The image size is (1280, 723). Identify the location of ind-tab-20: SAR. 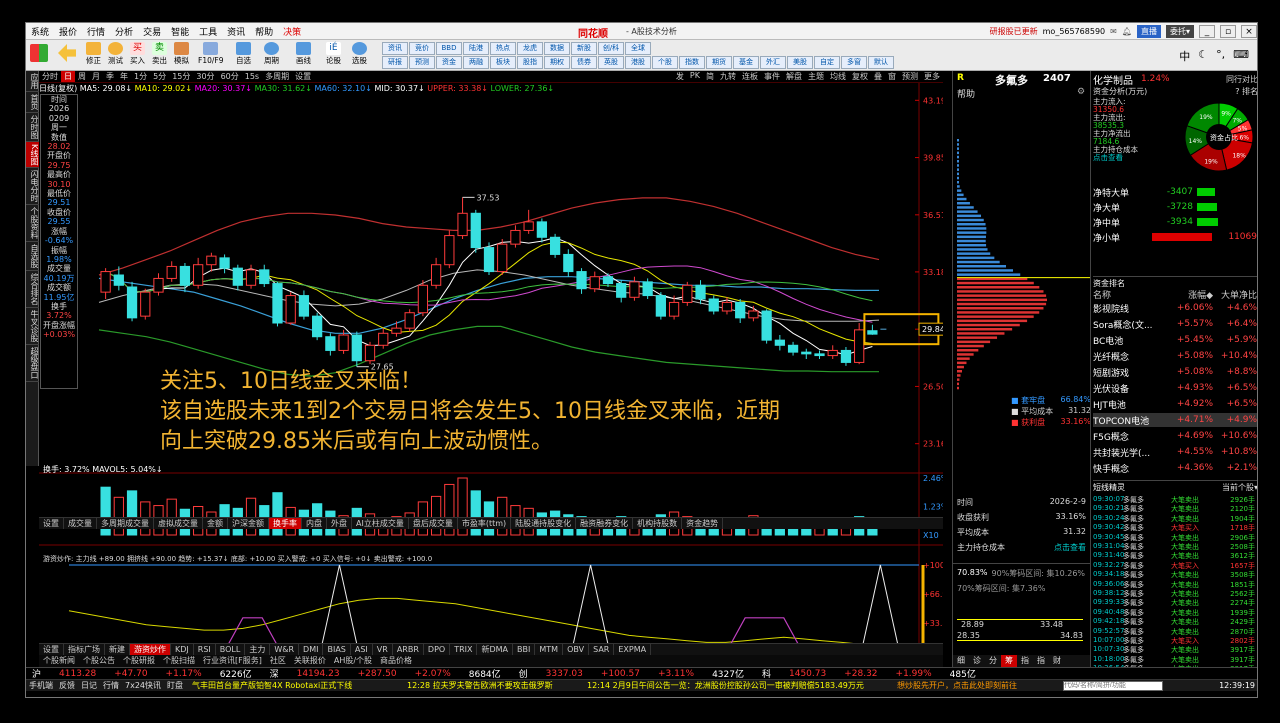
(602, 649).